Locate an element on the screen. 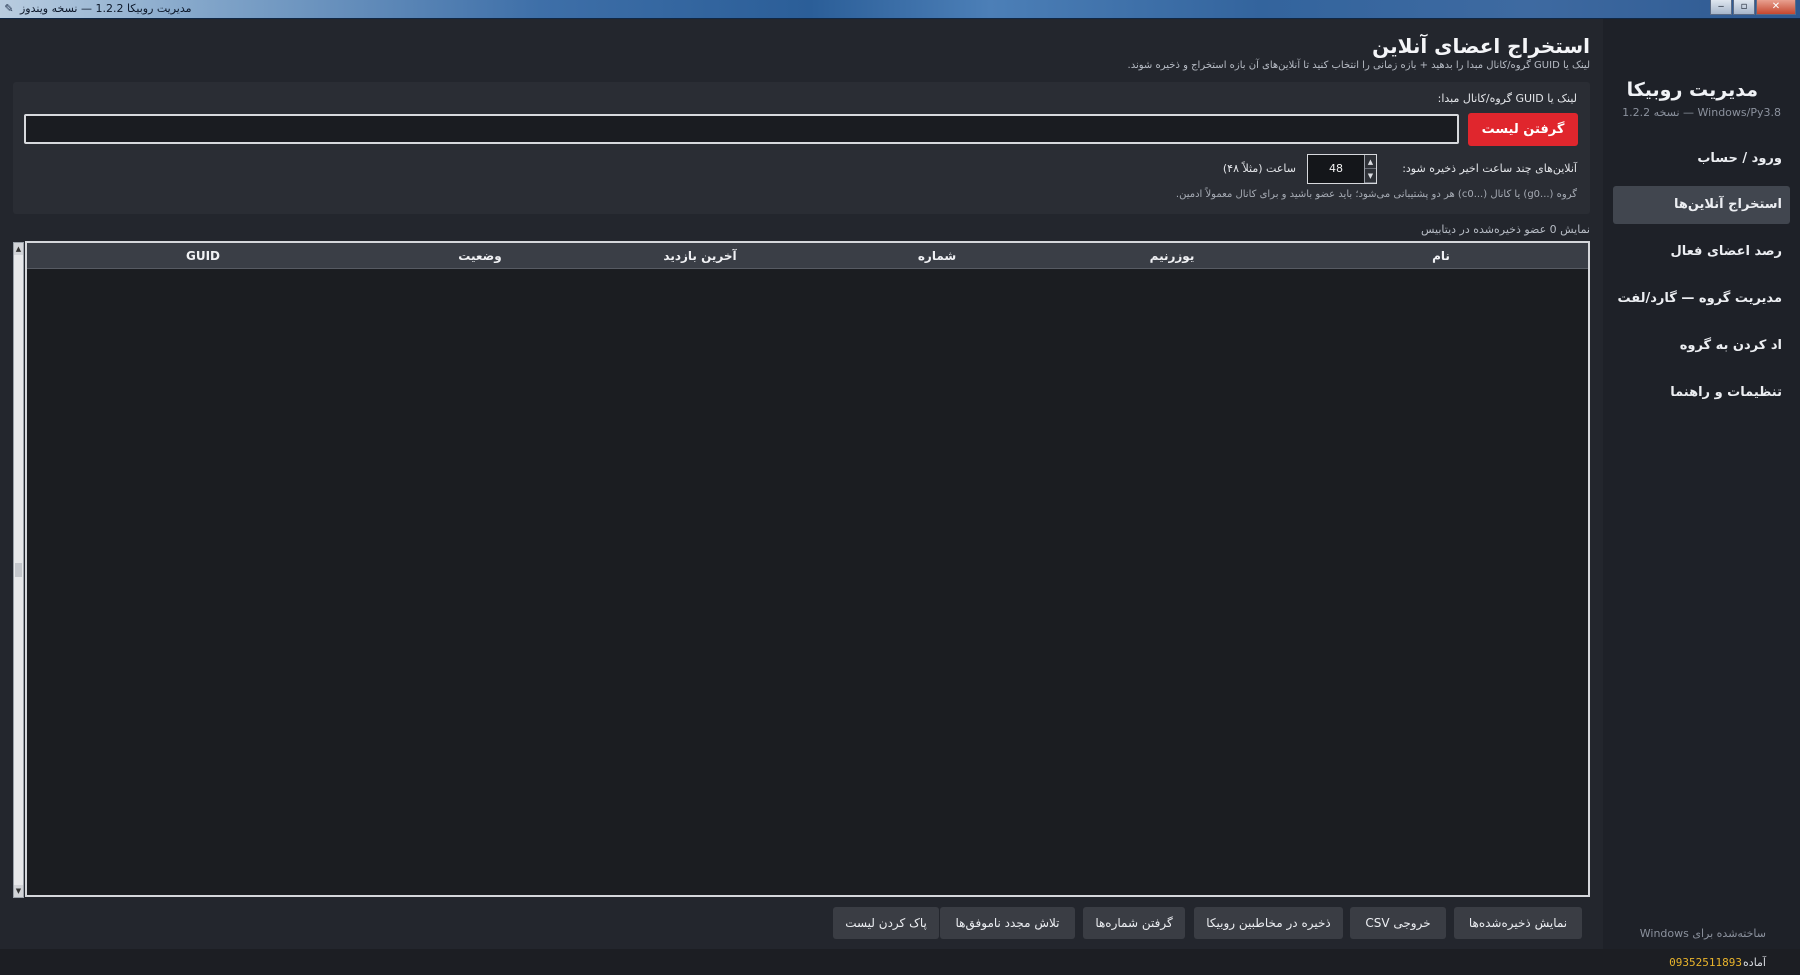 Image resolution: width=1800 pixels, height=975 pixels. column-header-name: نام is located at coordinates (1441, 256).